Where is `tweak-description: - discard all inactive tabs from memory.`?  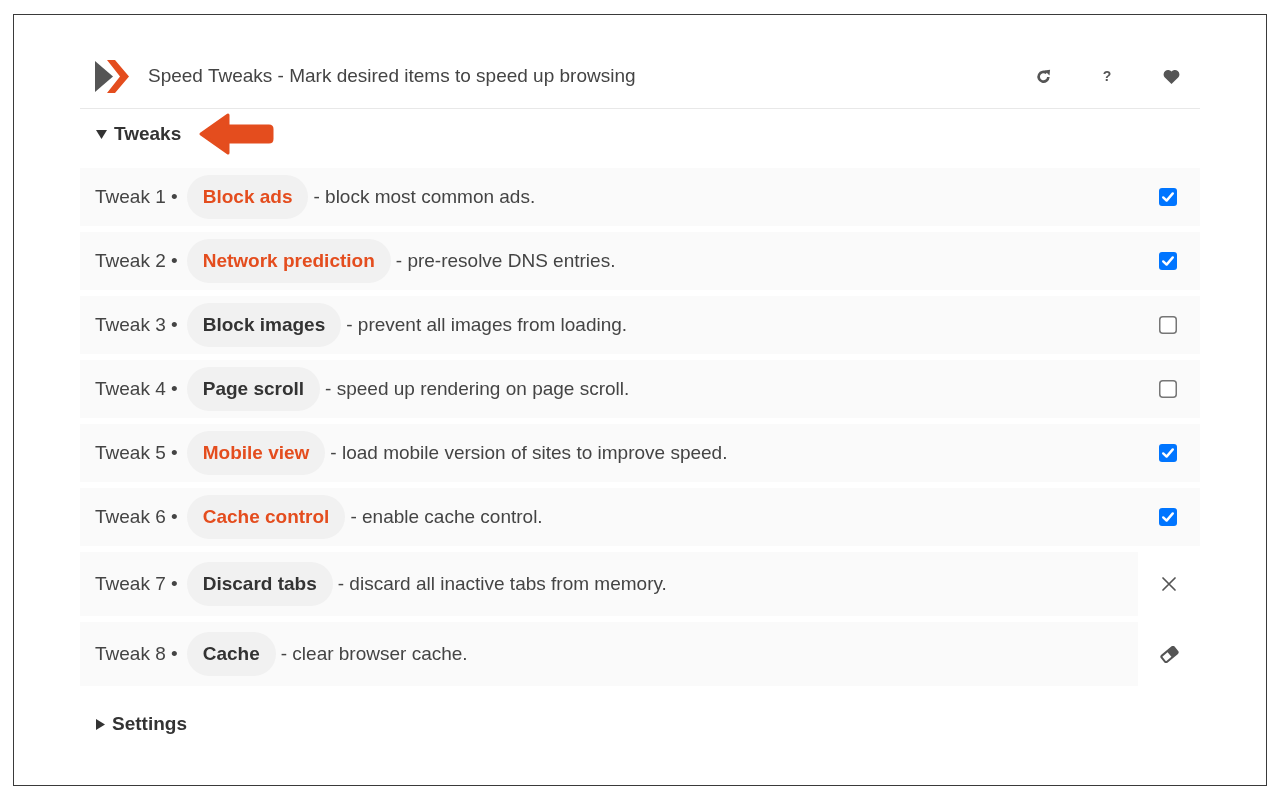 tweak-description: - discard all inactive tabs from memory. is located at coordinates (502, 583).